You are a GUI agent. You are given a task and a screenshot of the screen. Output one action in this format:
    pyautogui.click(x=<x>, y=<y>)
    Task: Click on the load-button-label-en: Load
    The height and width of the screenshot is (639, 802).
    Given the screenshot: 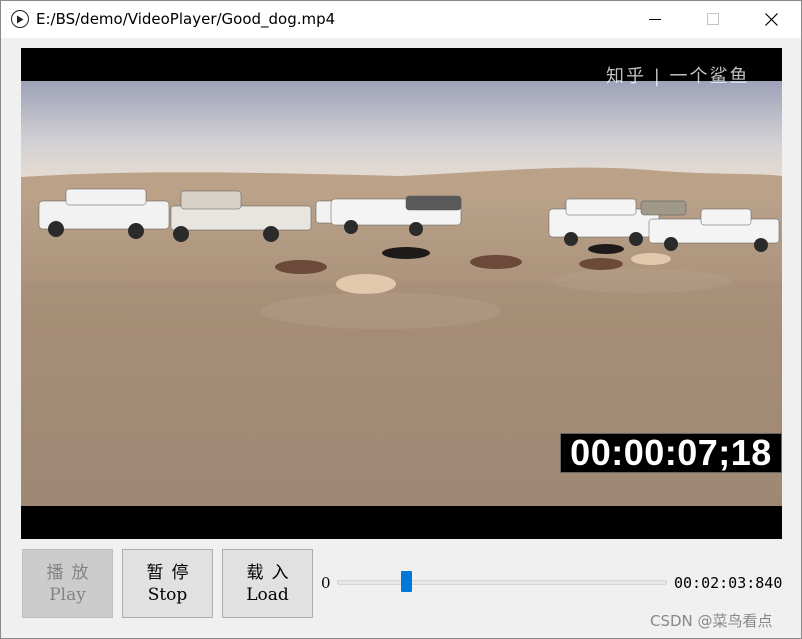 What is the action you would take?
    pyautogui.click(x=267, y=594)
    